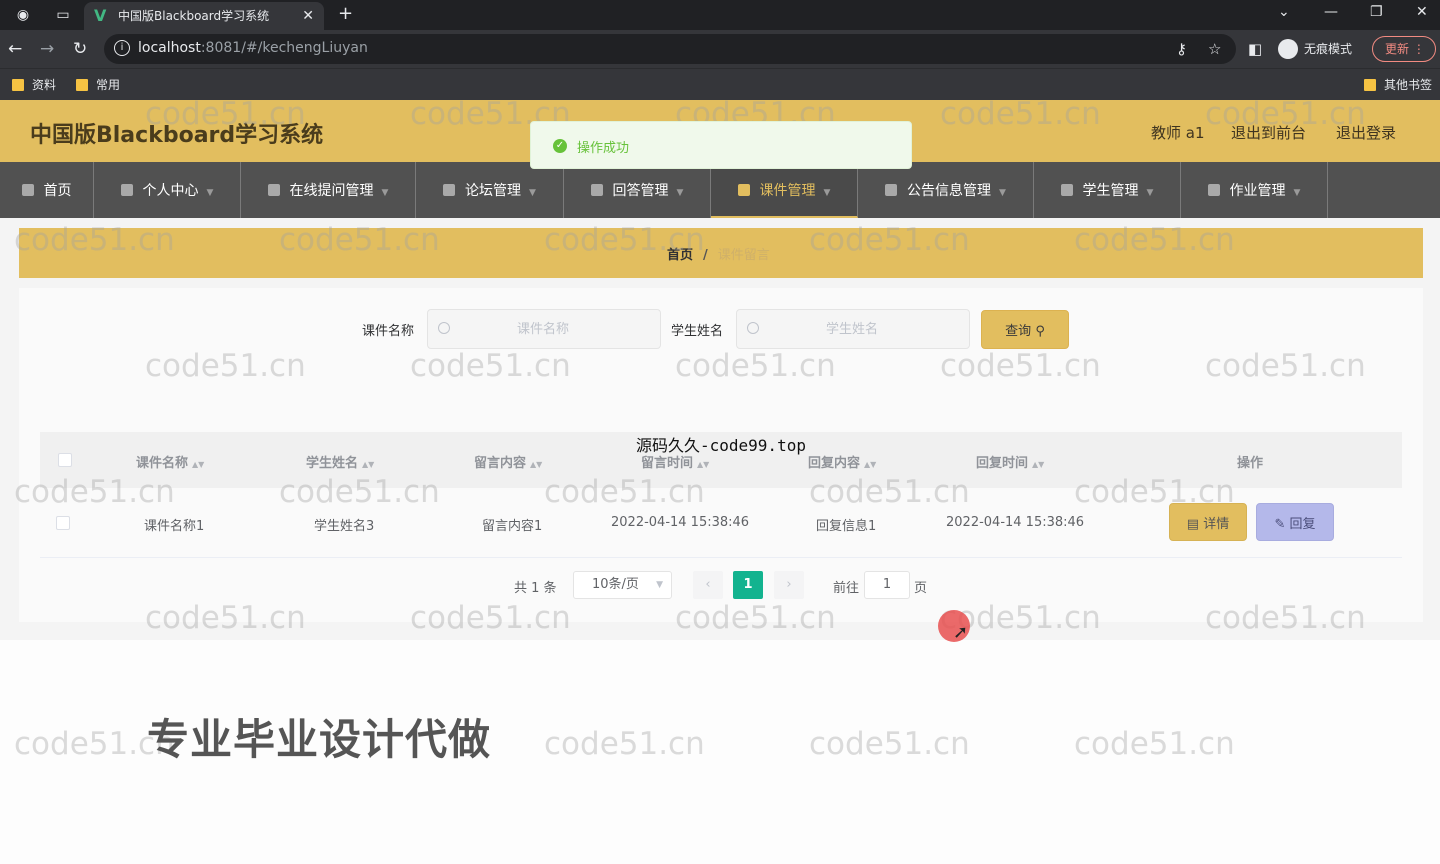 The height and width of the screenshot is (864, 1440). Describe the element at coordinates (80, 49) in the screenshot. I see `reload-icon: ↻` at that location.